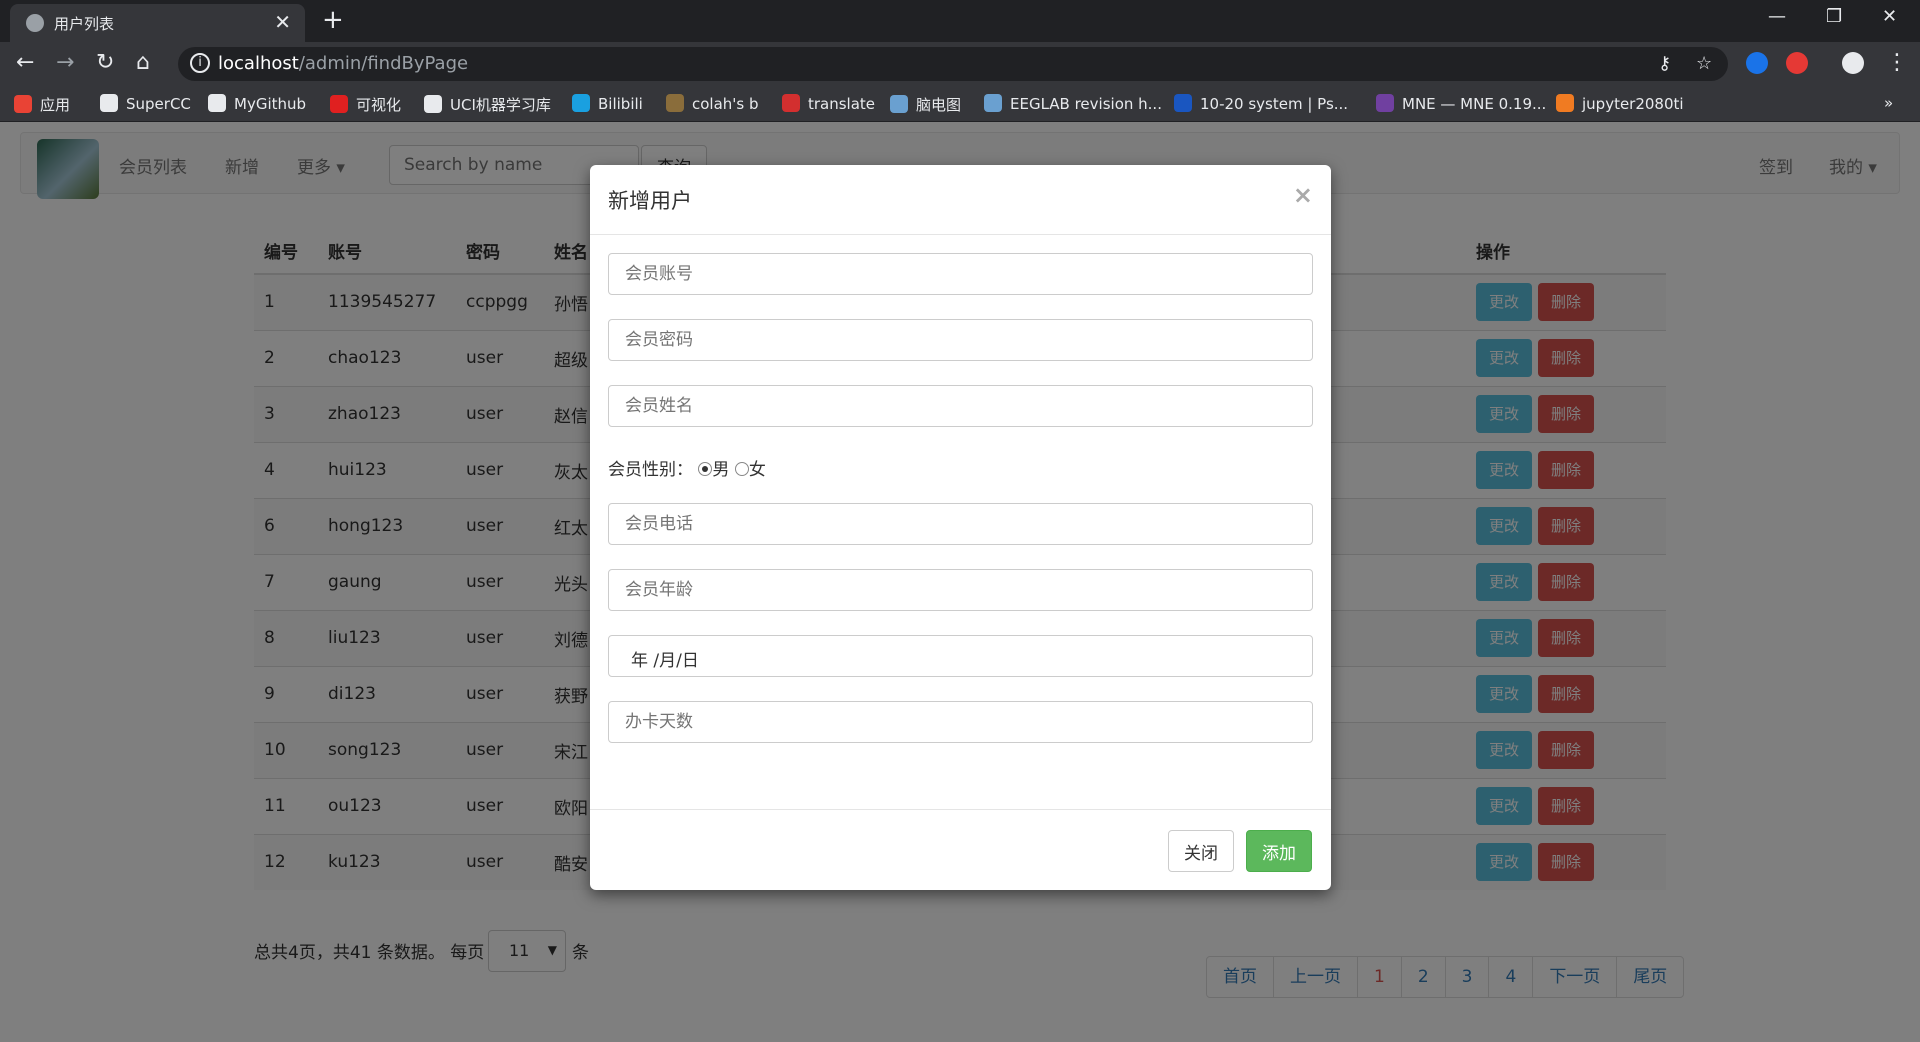  Describe the element at coordinates (1888, 103) in the screenshot. I see `bookmarks-overflow-icon: »` at that location.